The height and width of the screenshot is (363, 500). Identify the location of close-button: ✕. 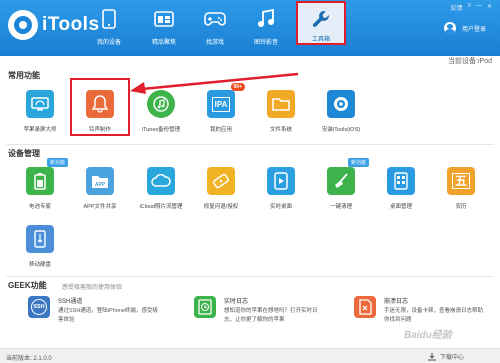
(489, 7).